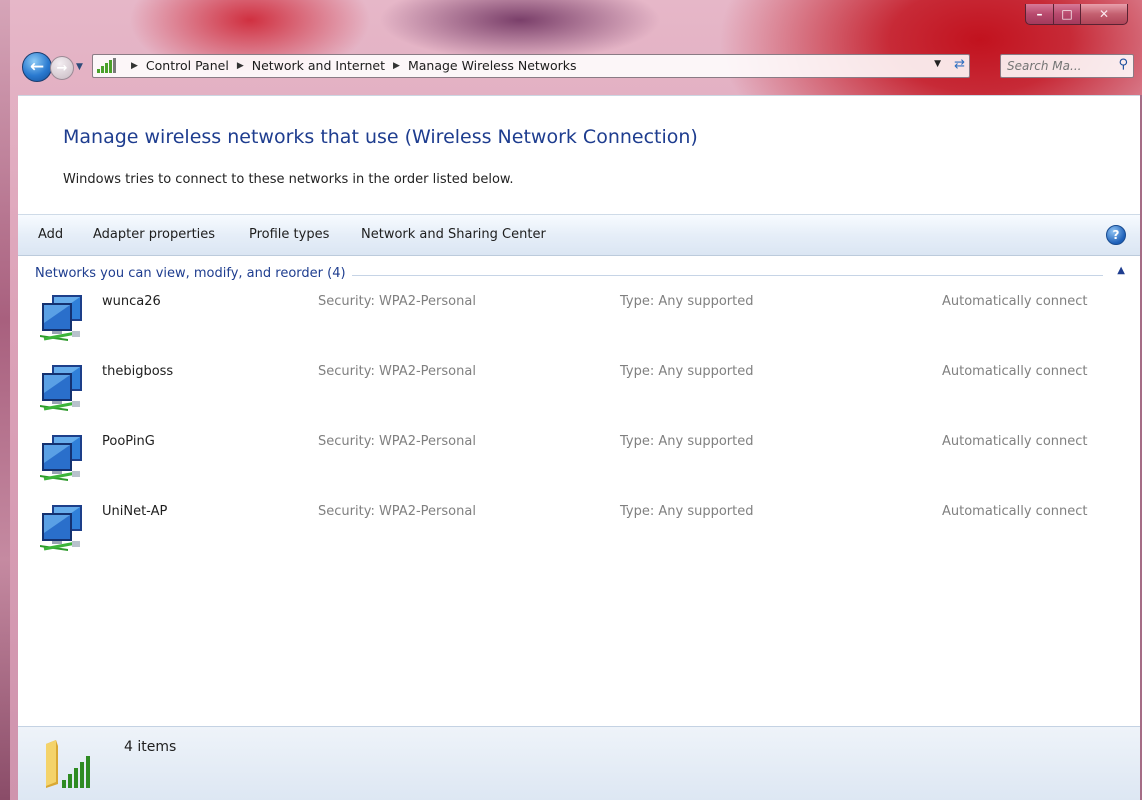 This screenshot has height=800, width=1142. I want to click on wireless-signal-icon, so click(106, 65).